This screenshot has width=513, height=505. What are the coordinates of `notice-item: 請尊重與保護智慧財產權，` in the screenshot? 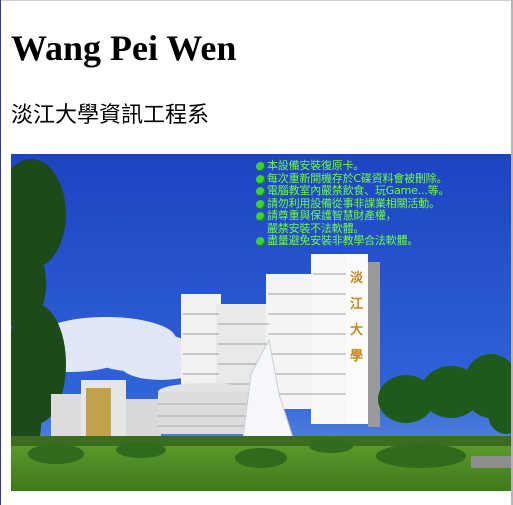 It's located at (383, 216).